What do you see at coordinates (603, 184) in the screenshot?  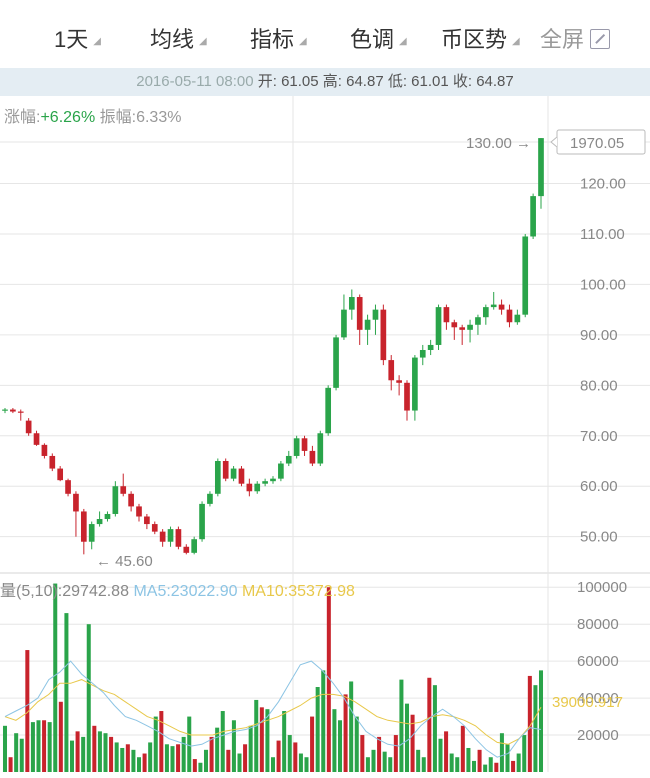 I see `price-tick-label: 120.00` at bounding box center [603, 184].